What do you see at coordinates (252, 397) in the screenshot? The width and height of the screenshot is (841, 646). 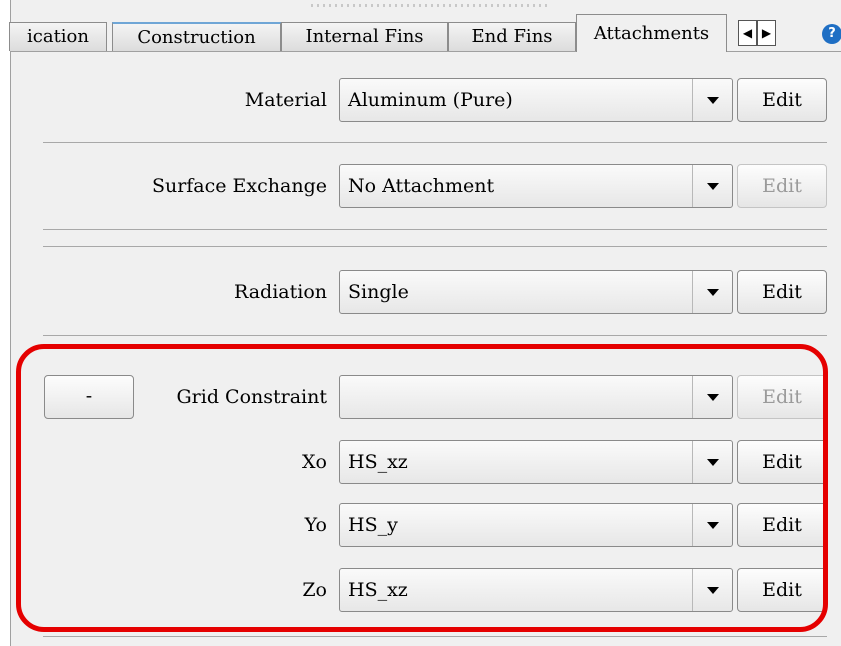 I see `grid-constraint-label: Grid Constraint` at bounding box center [252, 397].